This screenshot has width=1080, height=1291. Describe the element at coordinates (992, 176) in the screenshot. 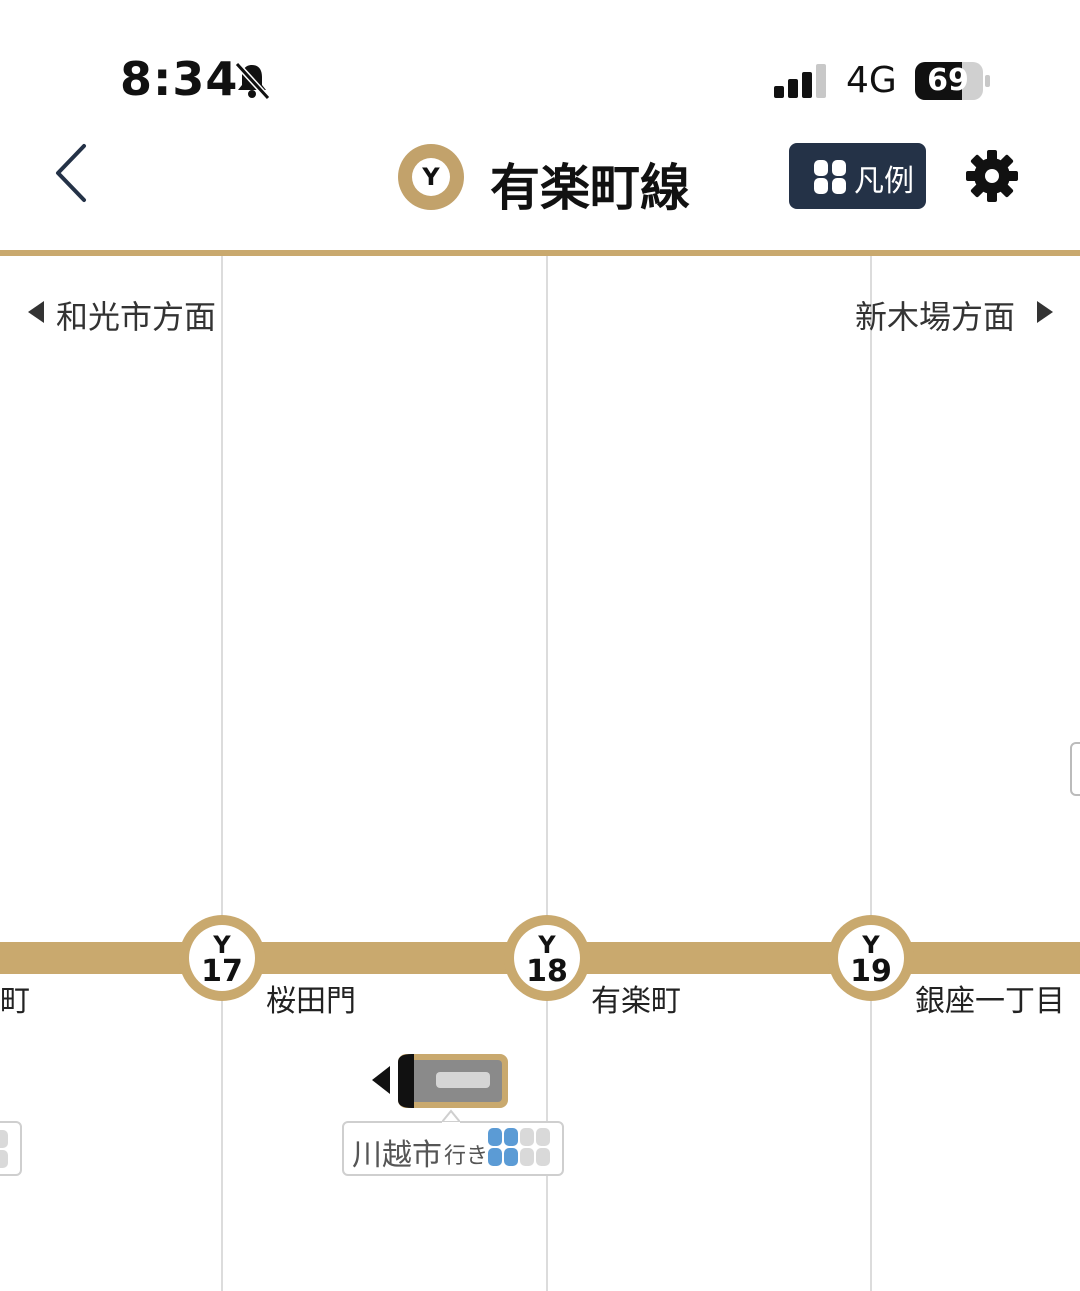

I see `gear-icon` at that location.